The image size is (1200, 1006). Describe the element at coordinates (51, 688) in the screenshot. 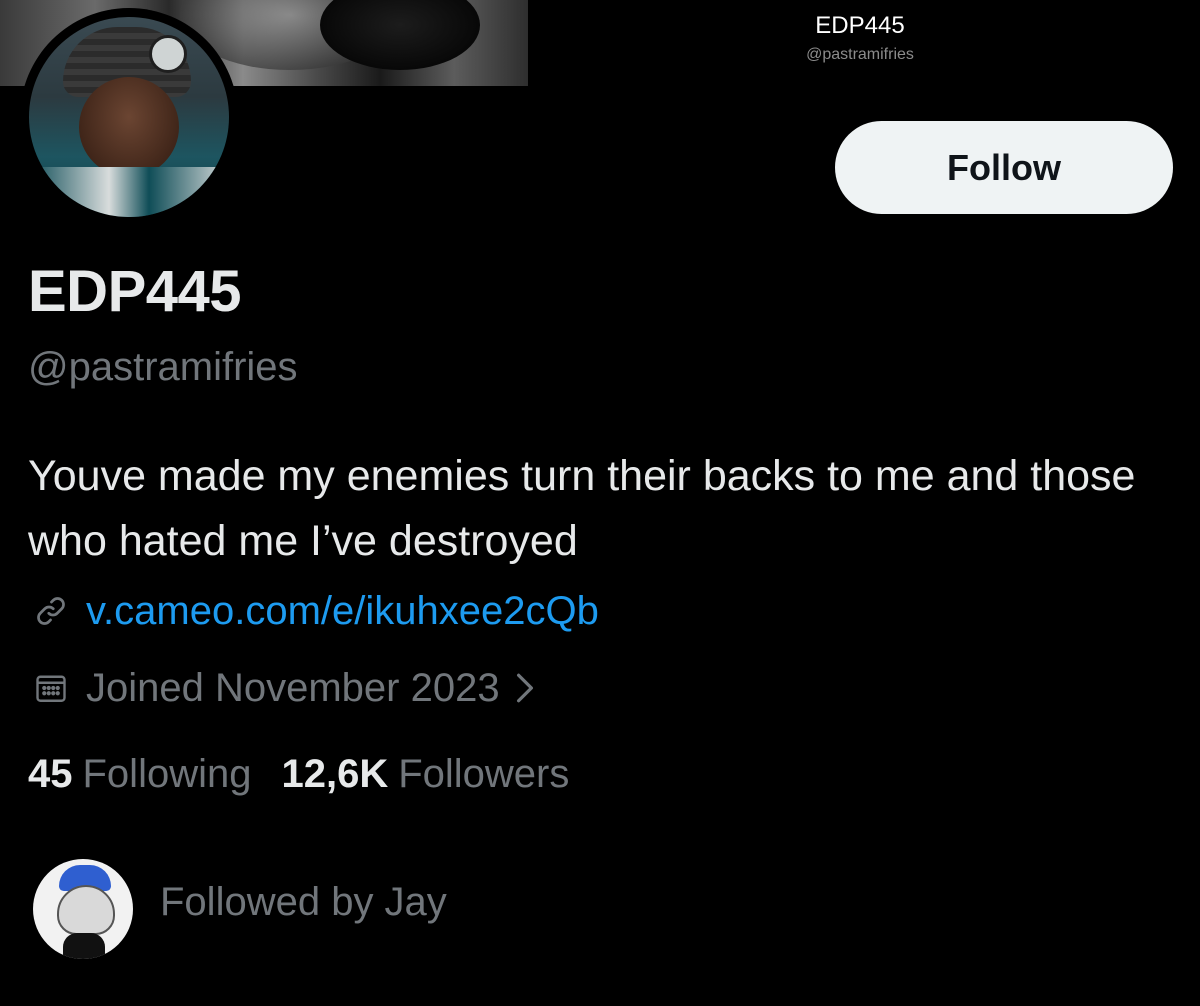

I see `calendar-icon` at that location.